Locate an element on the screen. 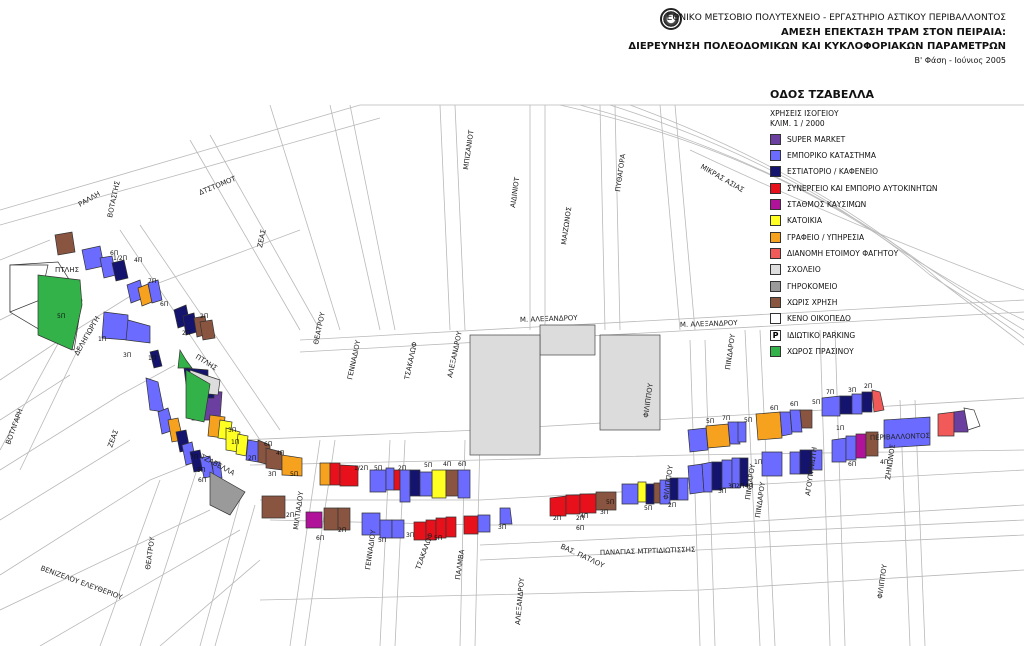  legend-label: ΧΩΡΟΣ ΠΡΑΣΙΝΟΥ is located at coordinates (820, 352).